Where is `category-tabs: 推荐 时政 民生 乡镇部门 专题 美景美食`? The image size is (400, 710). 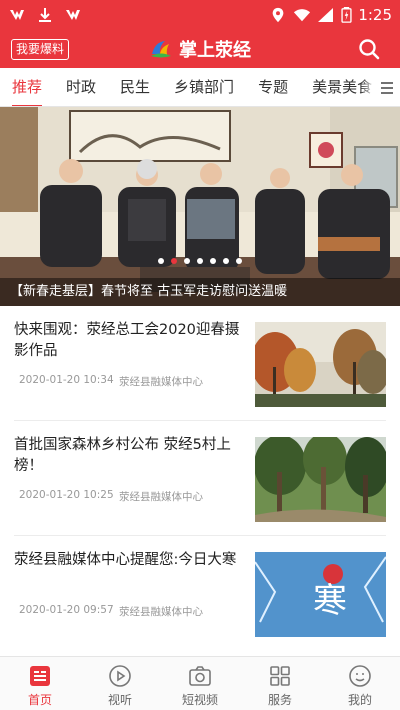 category-tabs: 推荐 时政 民生 乡镇部门 专题 美景美食 is located at coordinates (200, 87).